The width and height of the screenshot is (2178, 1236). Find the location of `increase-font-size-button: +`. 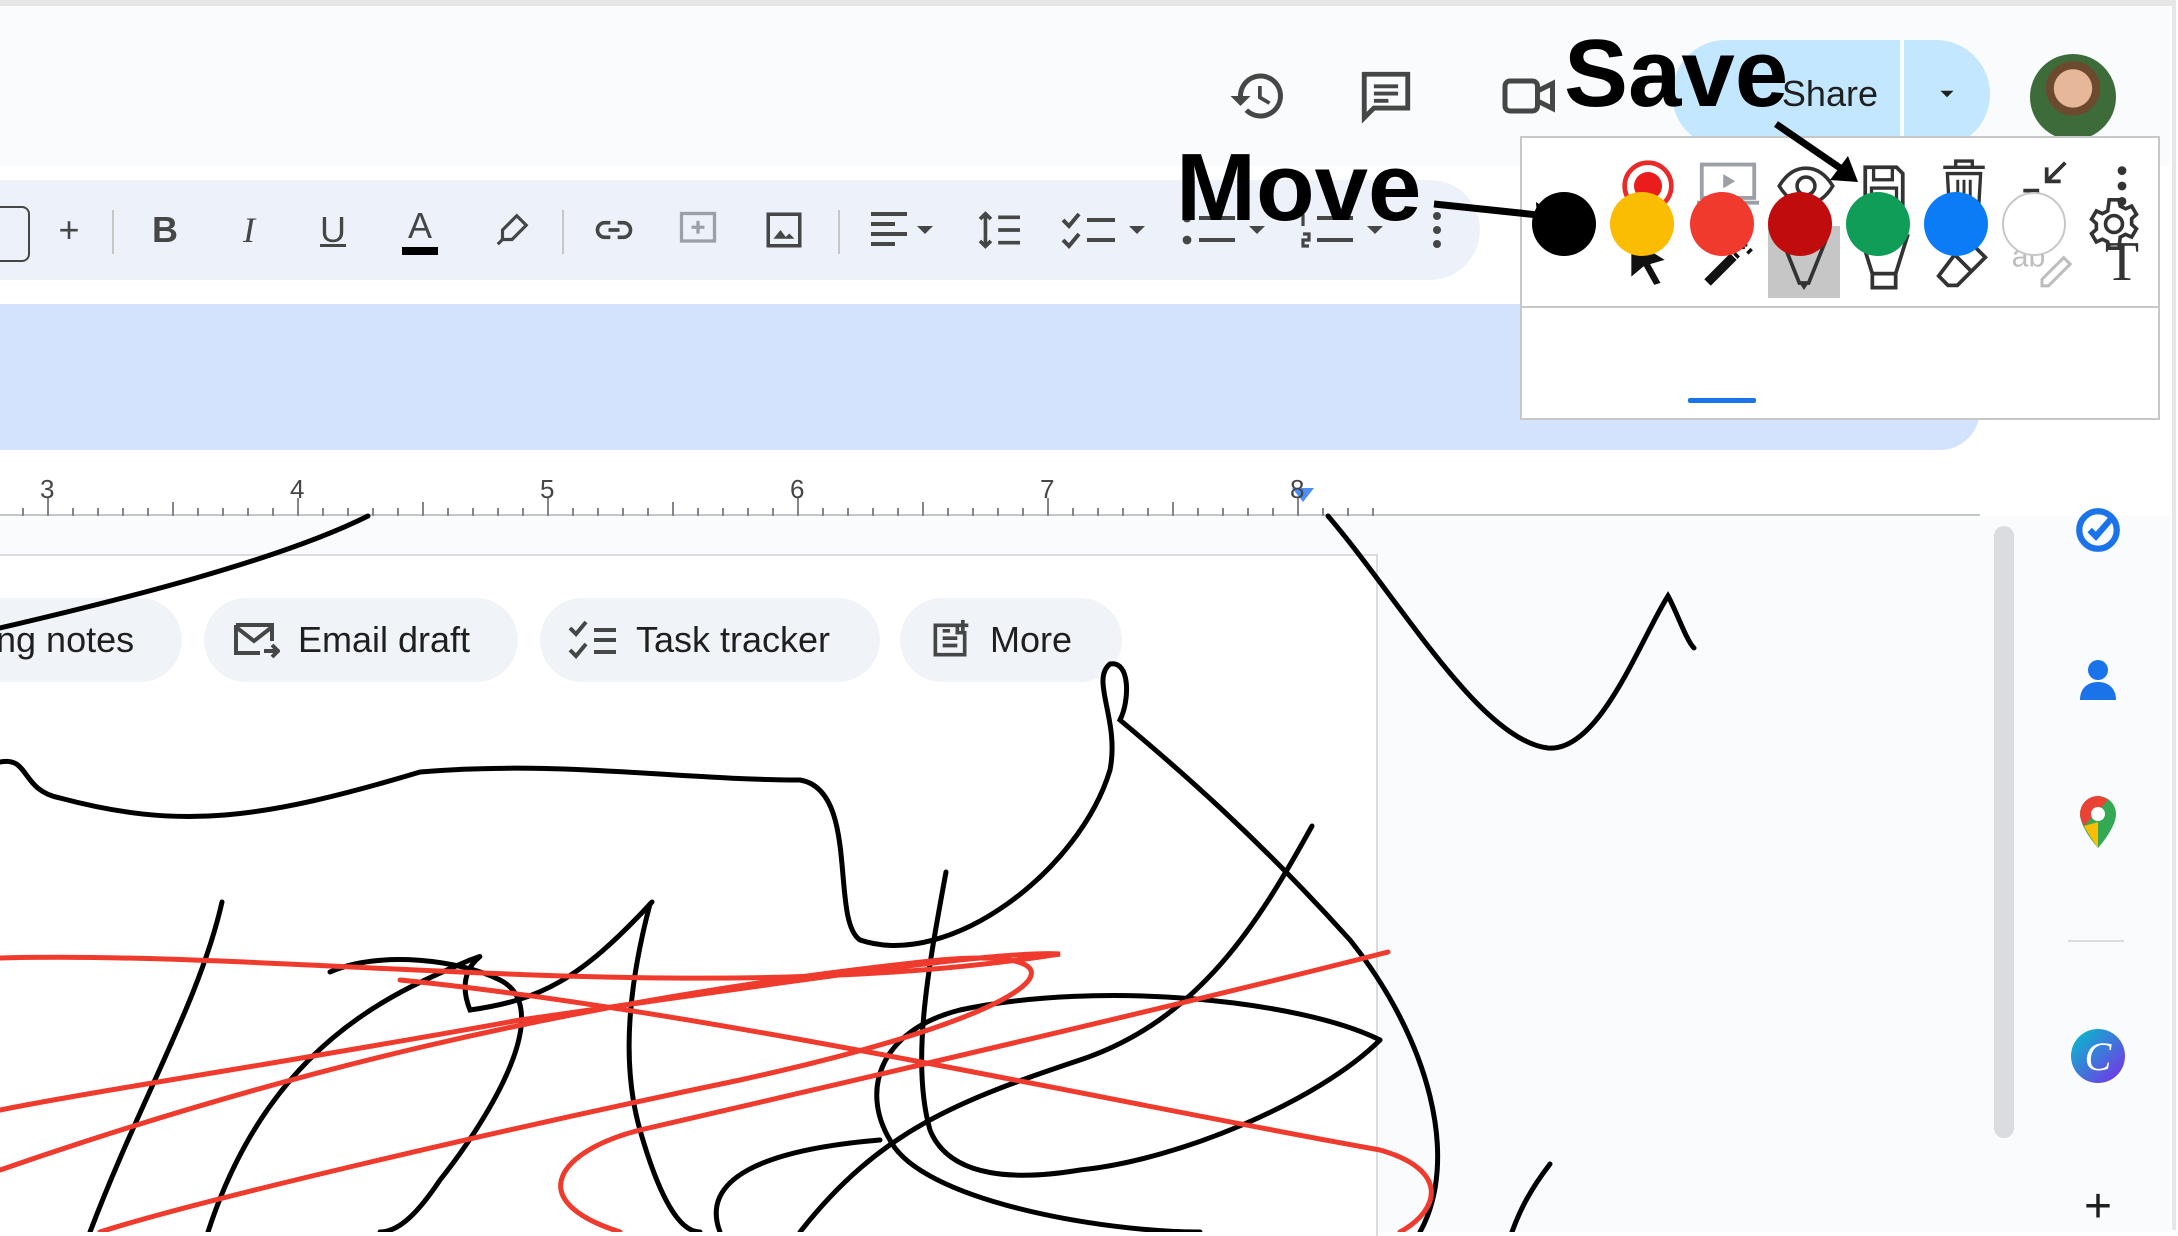

increase-font-size-button: + is located at coordinates (69, 230).